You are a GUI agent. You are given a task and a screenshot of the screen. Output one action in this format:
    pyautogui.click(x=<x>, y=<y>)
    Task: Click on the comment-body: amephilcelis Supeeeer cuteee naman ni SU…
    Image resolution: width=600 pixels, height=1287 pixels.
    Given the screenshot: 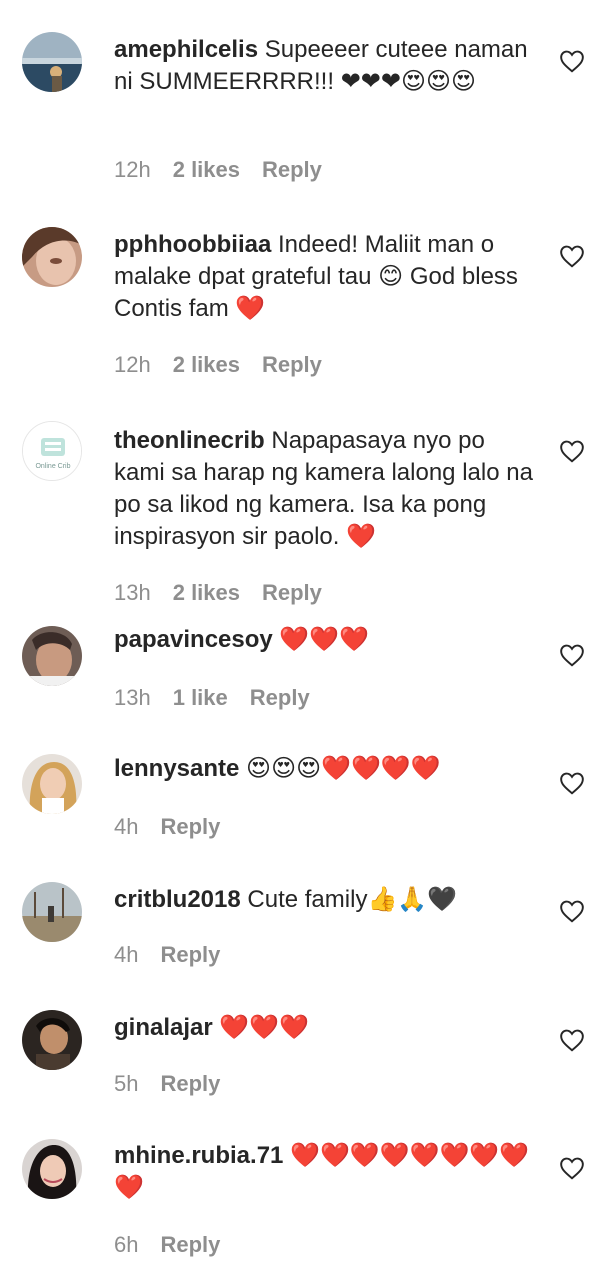 What is the action you would take?
    pyautogui.click(x=324, y=66)
    